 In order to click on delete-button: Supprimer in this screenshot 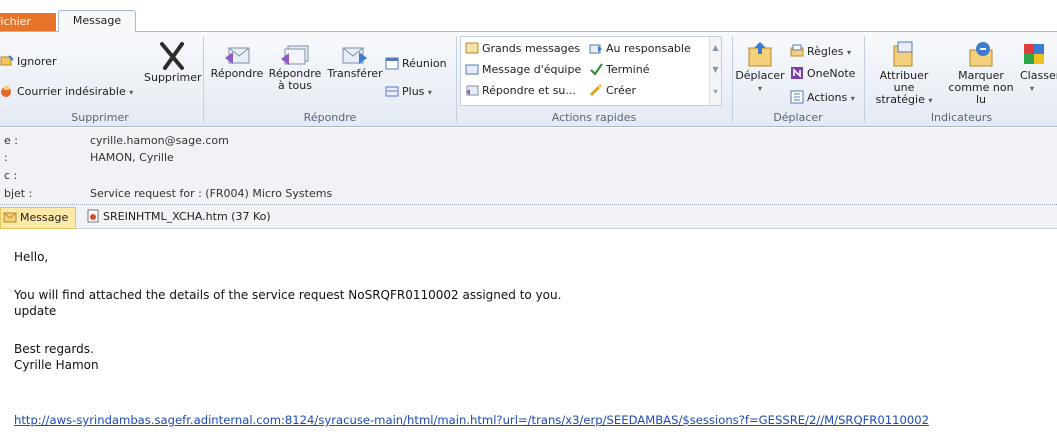, I will do `click(173, 61)`.